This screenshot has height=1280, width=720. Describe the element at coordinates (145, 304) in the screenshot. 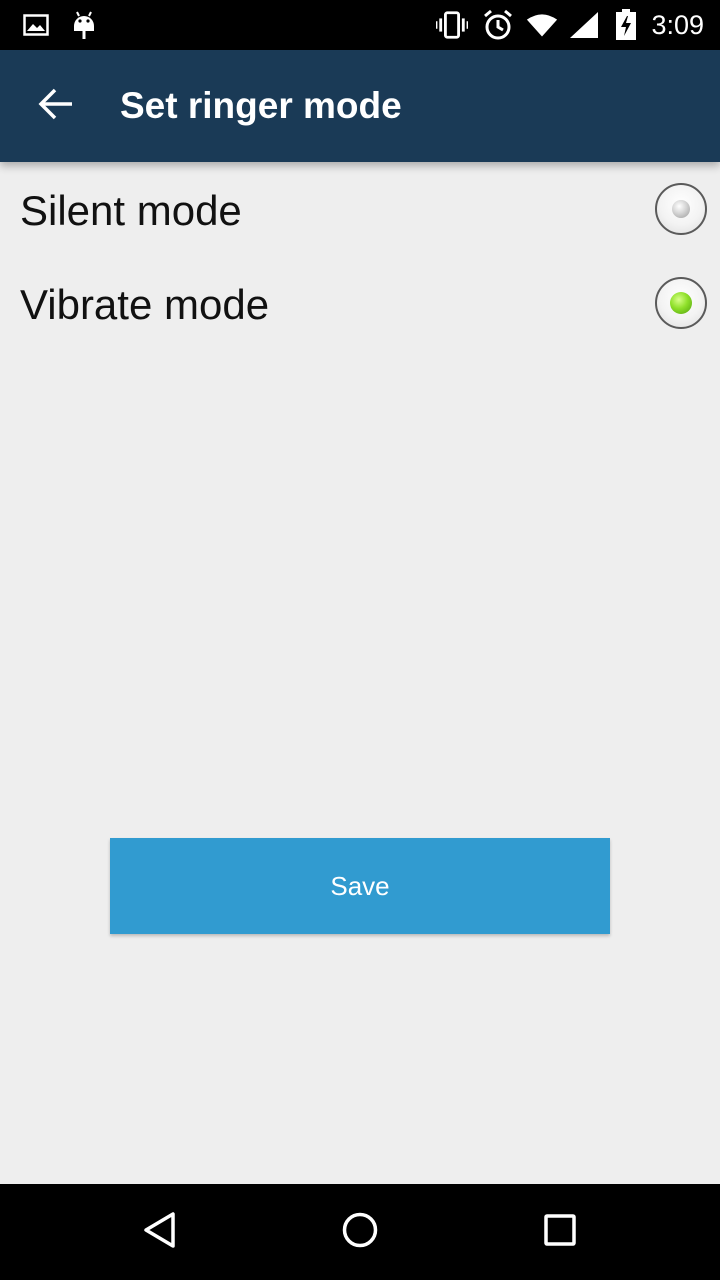

I see `option-label: Vibrate mode` at that location.